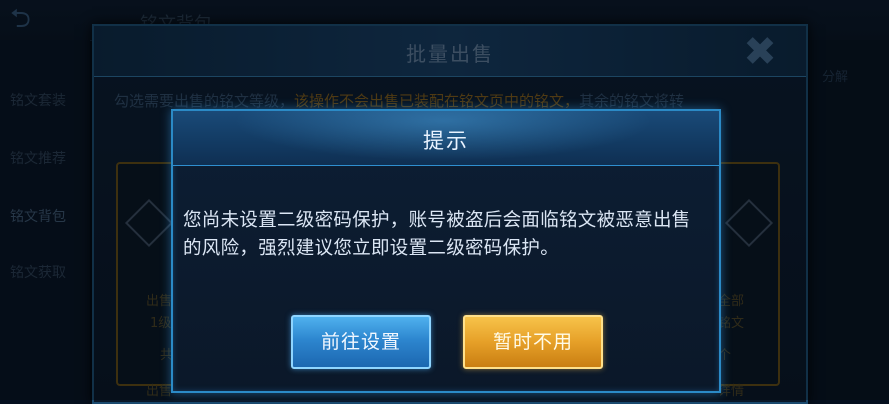 The image size is (889, 404). What do you see at coordinates (533, 342) in the screenshot?
I see `not-now-button: 暂时不用` at bounding box center [533, 342].